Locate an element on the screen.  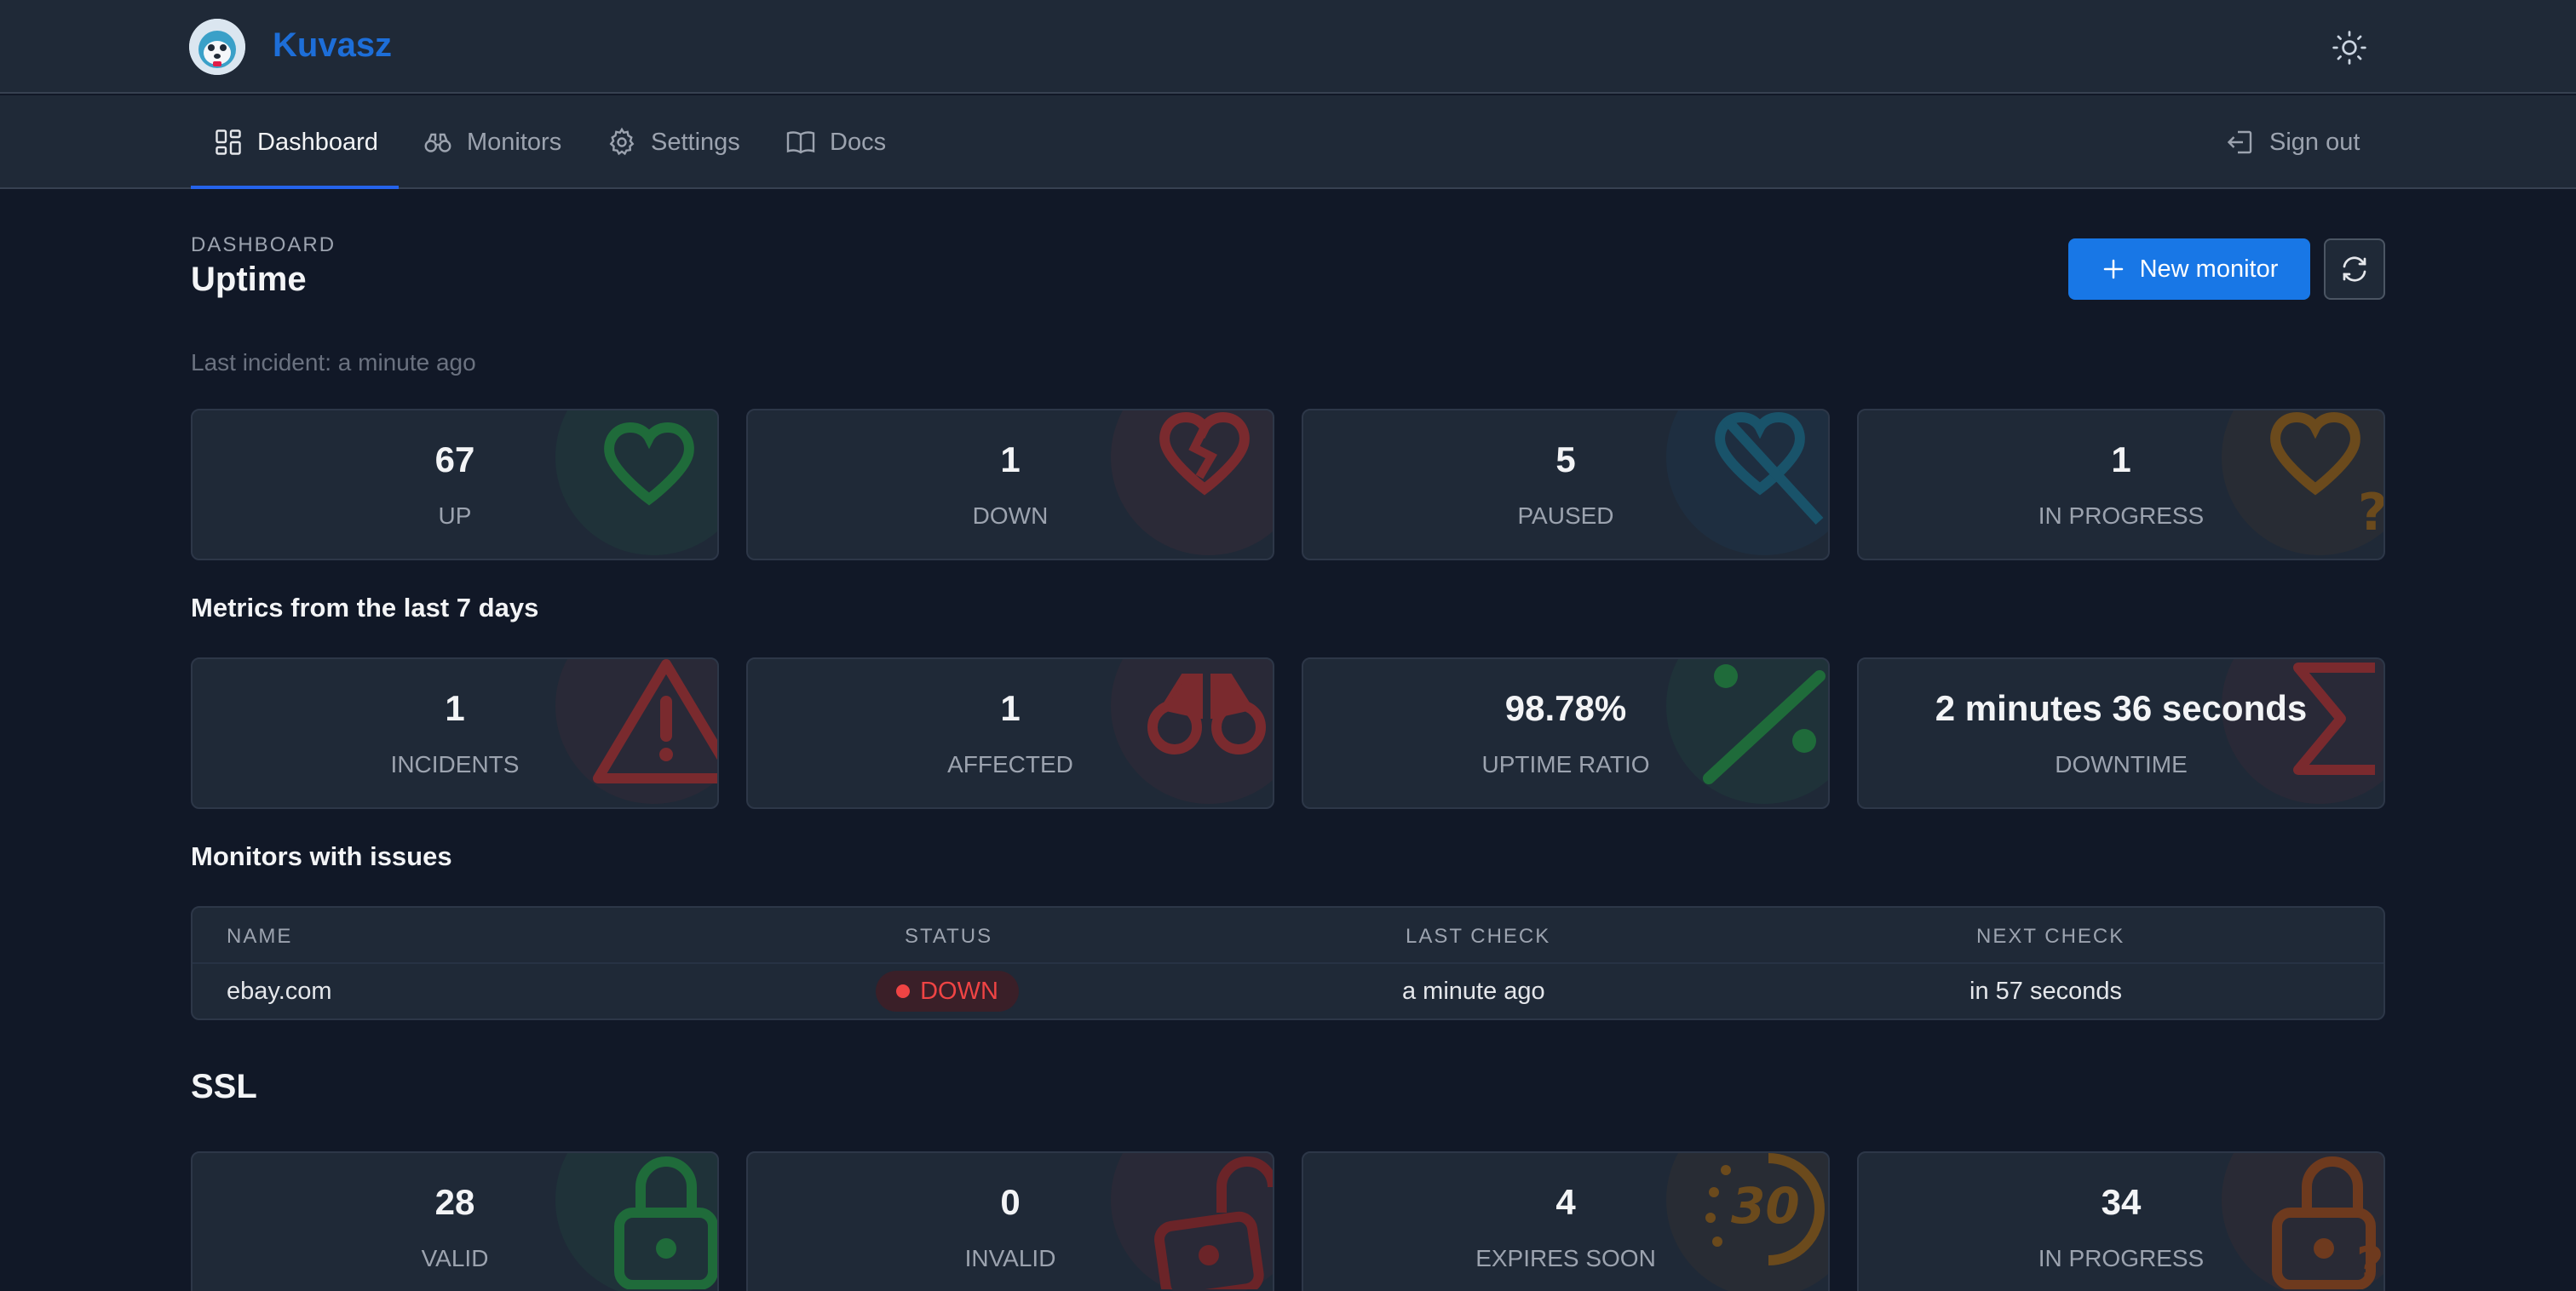
column-header-status: STATUS is located at coordinates (949, 937).